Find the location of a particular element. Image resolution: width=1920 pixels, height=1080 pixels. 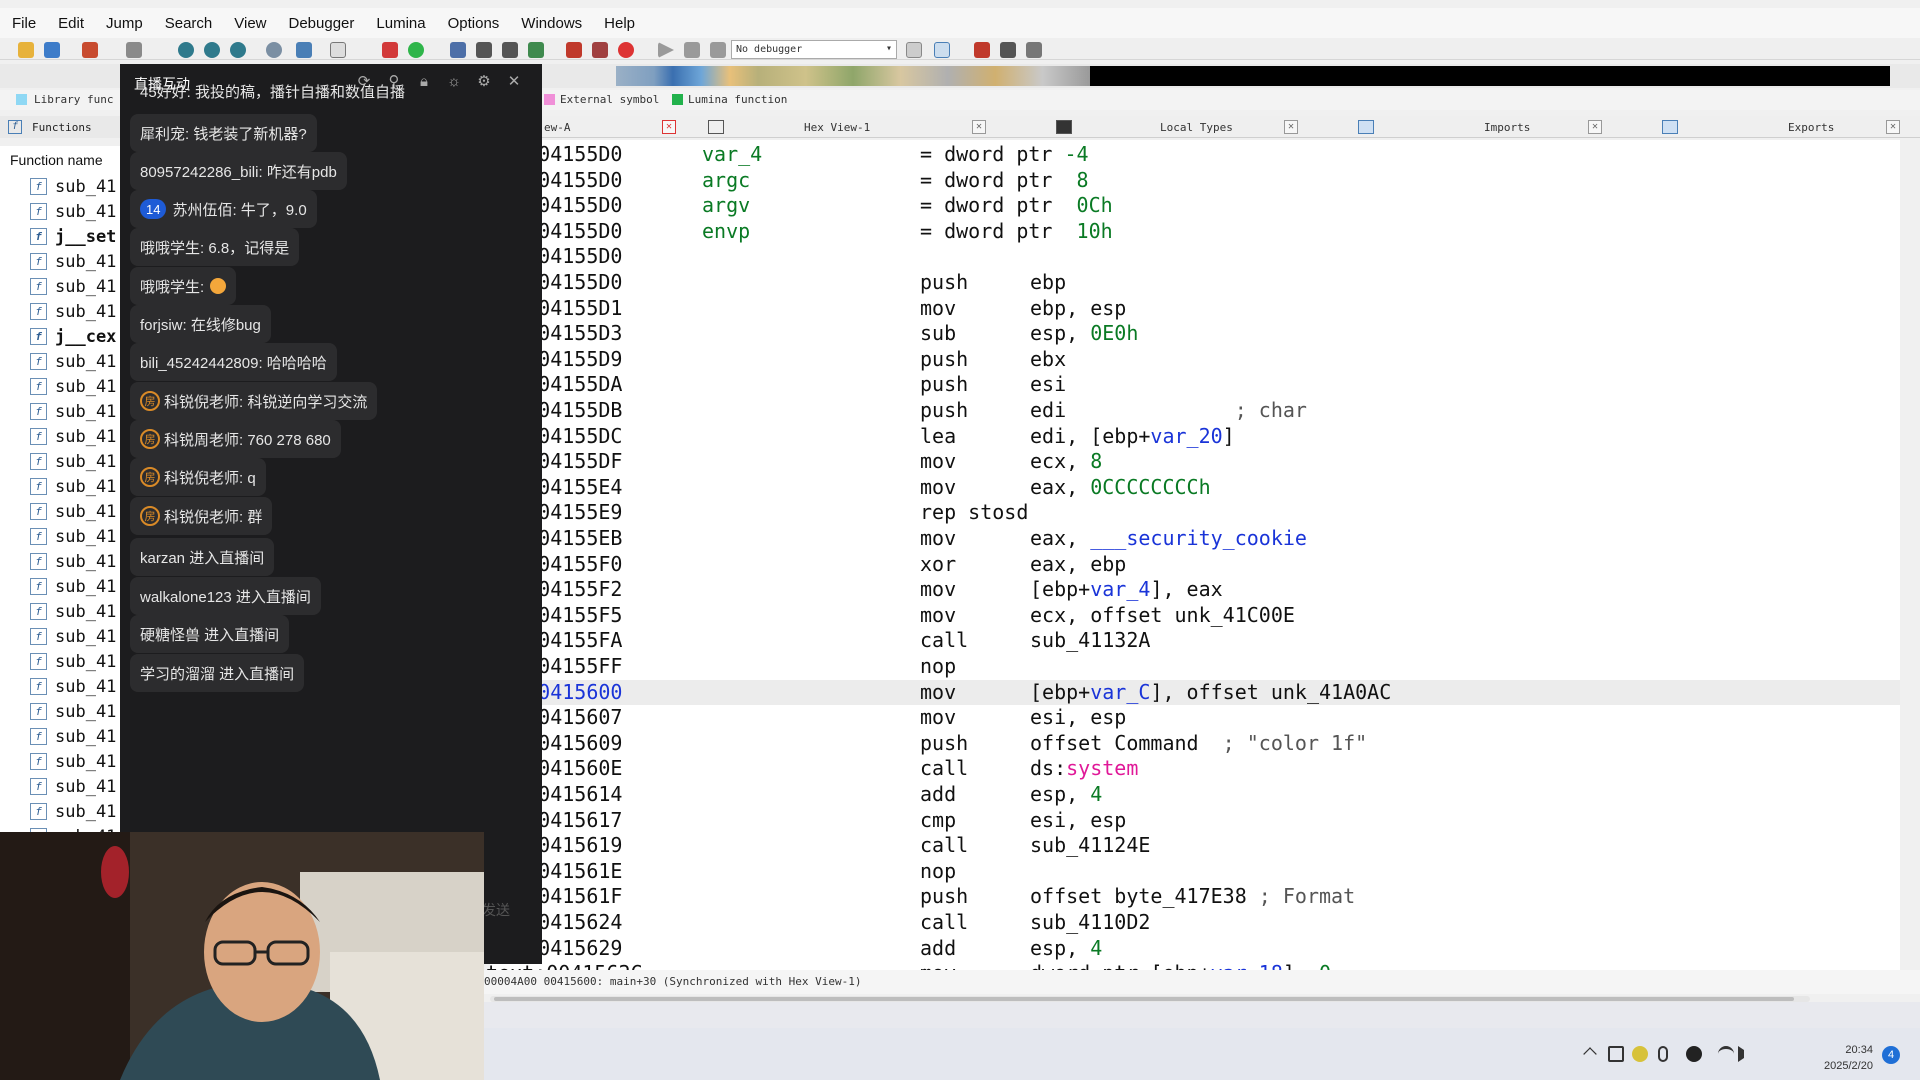

close-circle-icon is located at coordinates (1694, 1054).